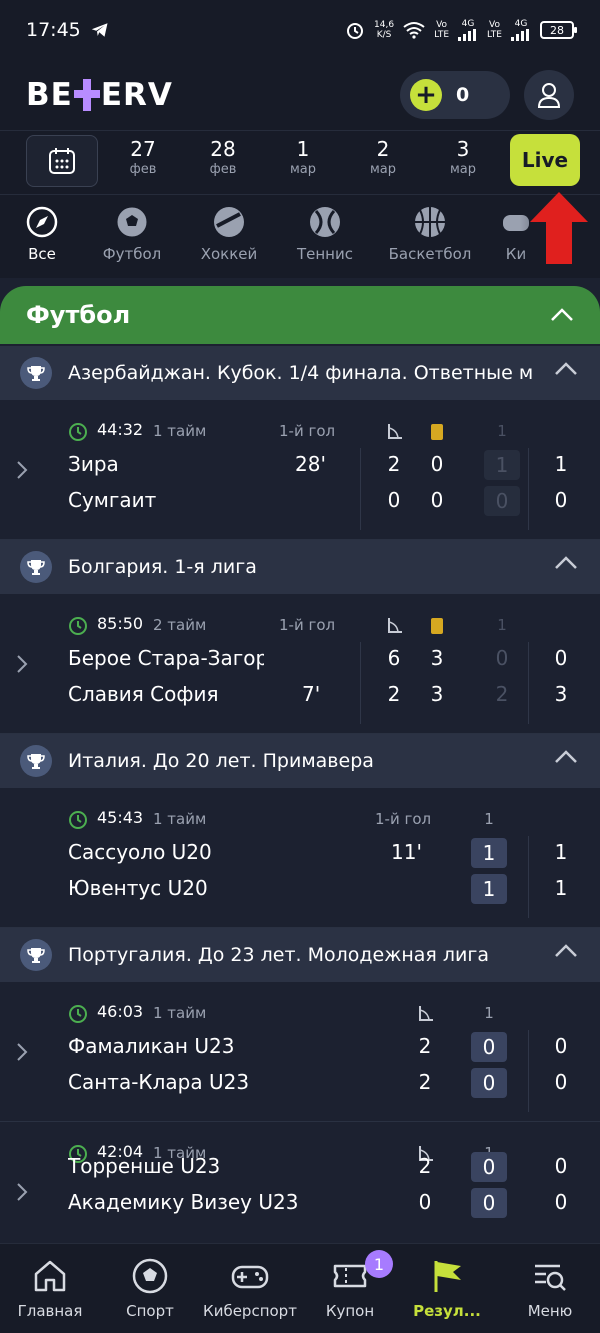 The width and height of the screenshot is (600, 1333). I want to click on net-speed-value: 14,6, so click(384, 25).